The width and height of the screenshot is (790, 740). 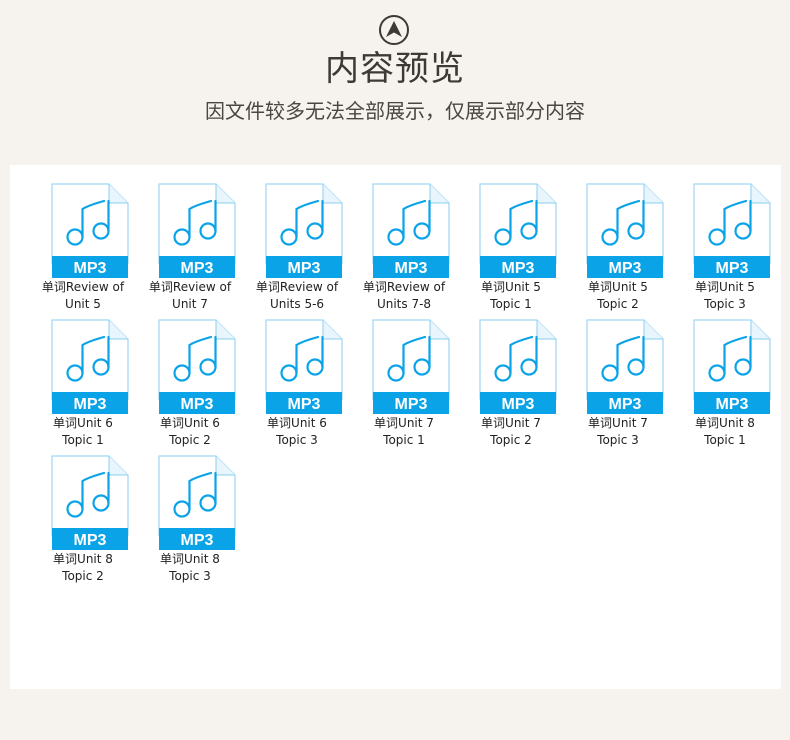 What do you see at coordinates (404, 384) in the screenshot?
I see `file-item: MP3 单词Unit 7 Topic 1` at bounding box center [404, 384].